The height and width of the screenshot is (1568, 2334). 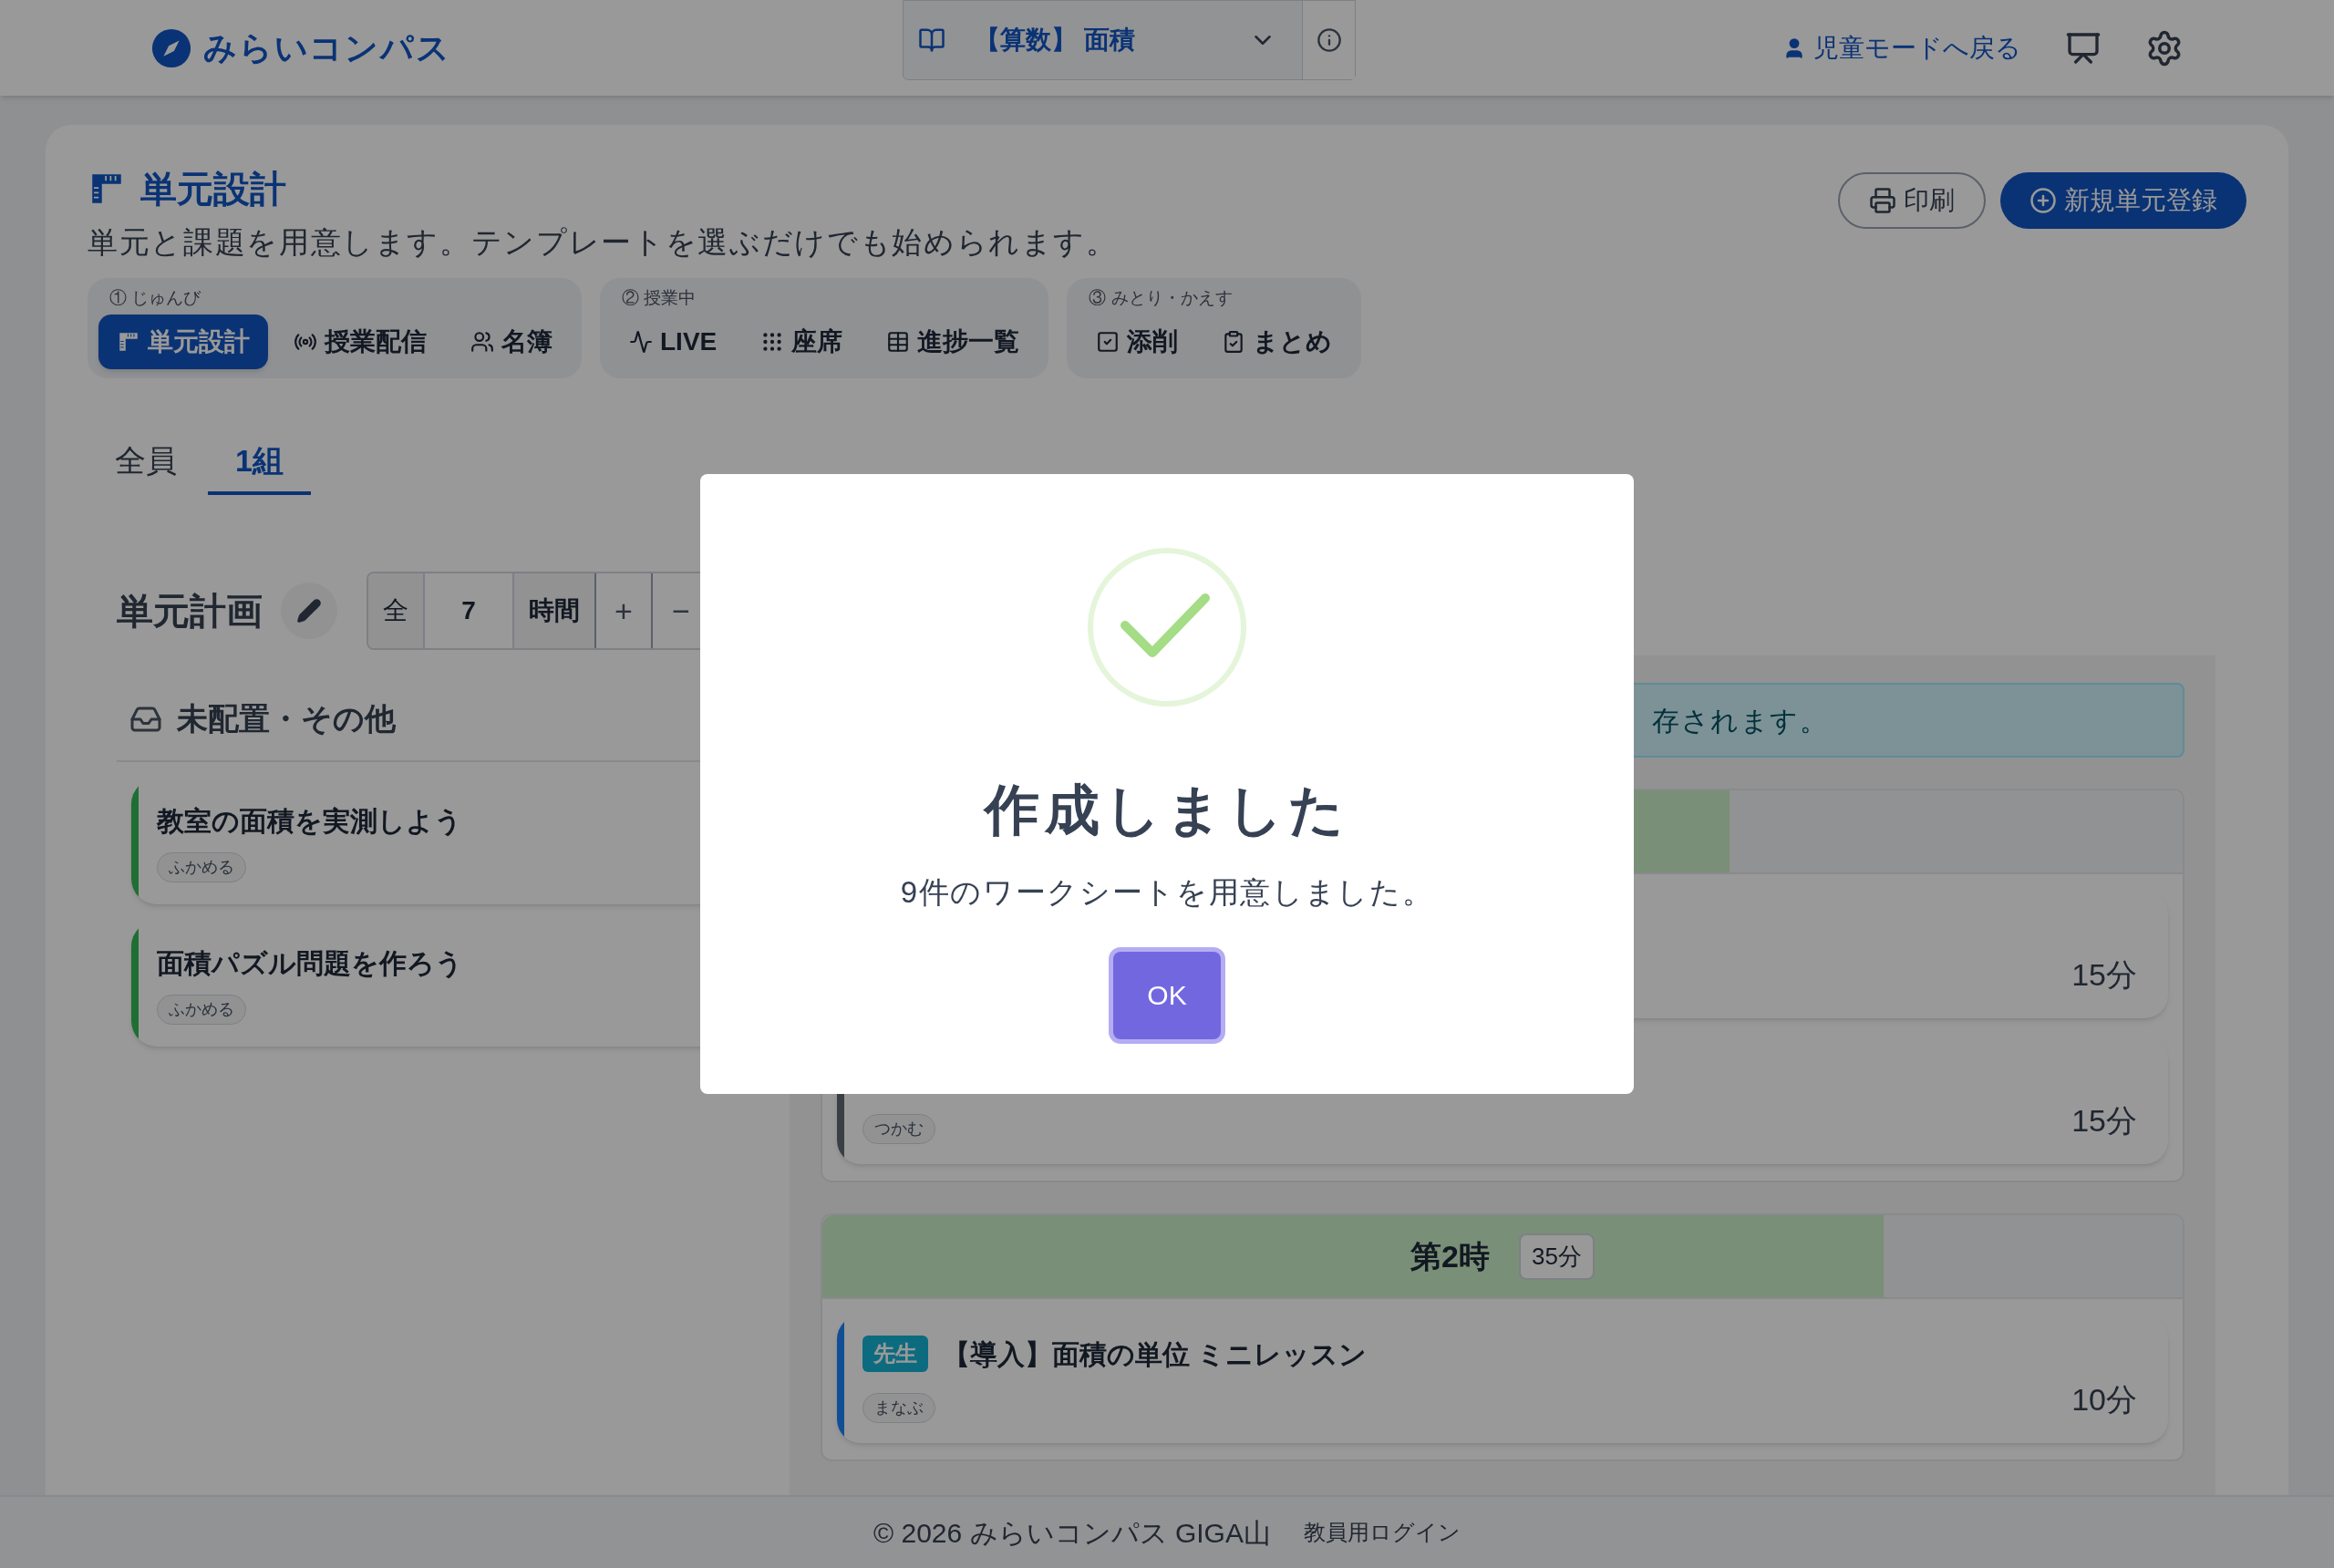 What do you see at coordinates (681, 610) in the screenshot?
I see `decrement-button: −` at bounding box center [681, 610].